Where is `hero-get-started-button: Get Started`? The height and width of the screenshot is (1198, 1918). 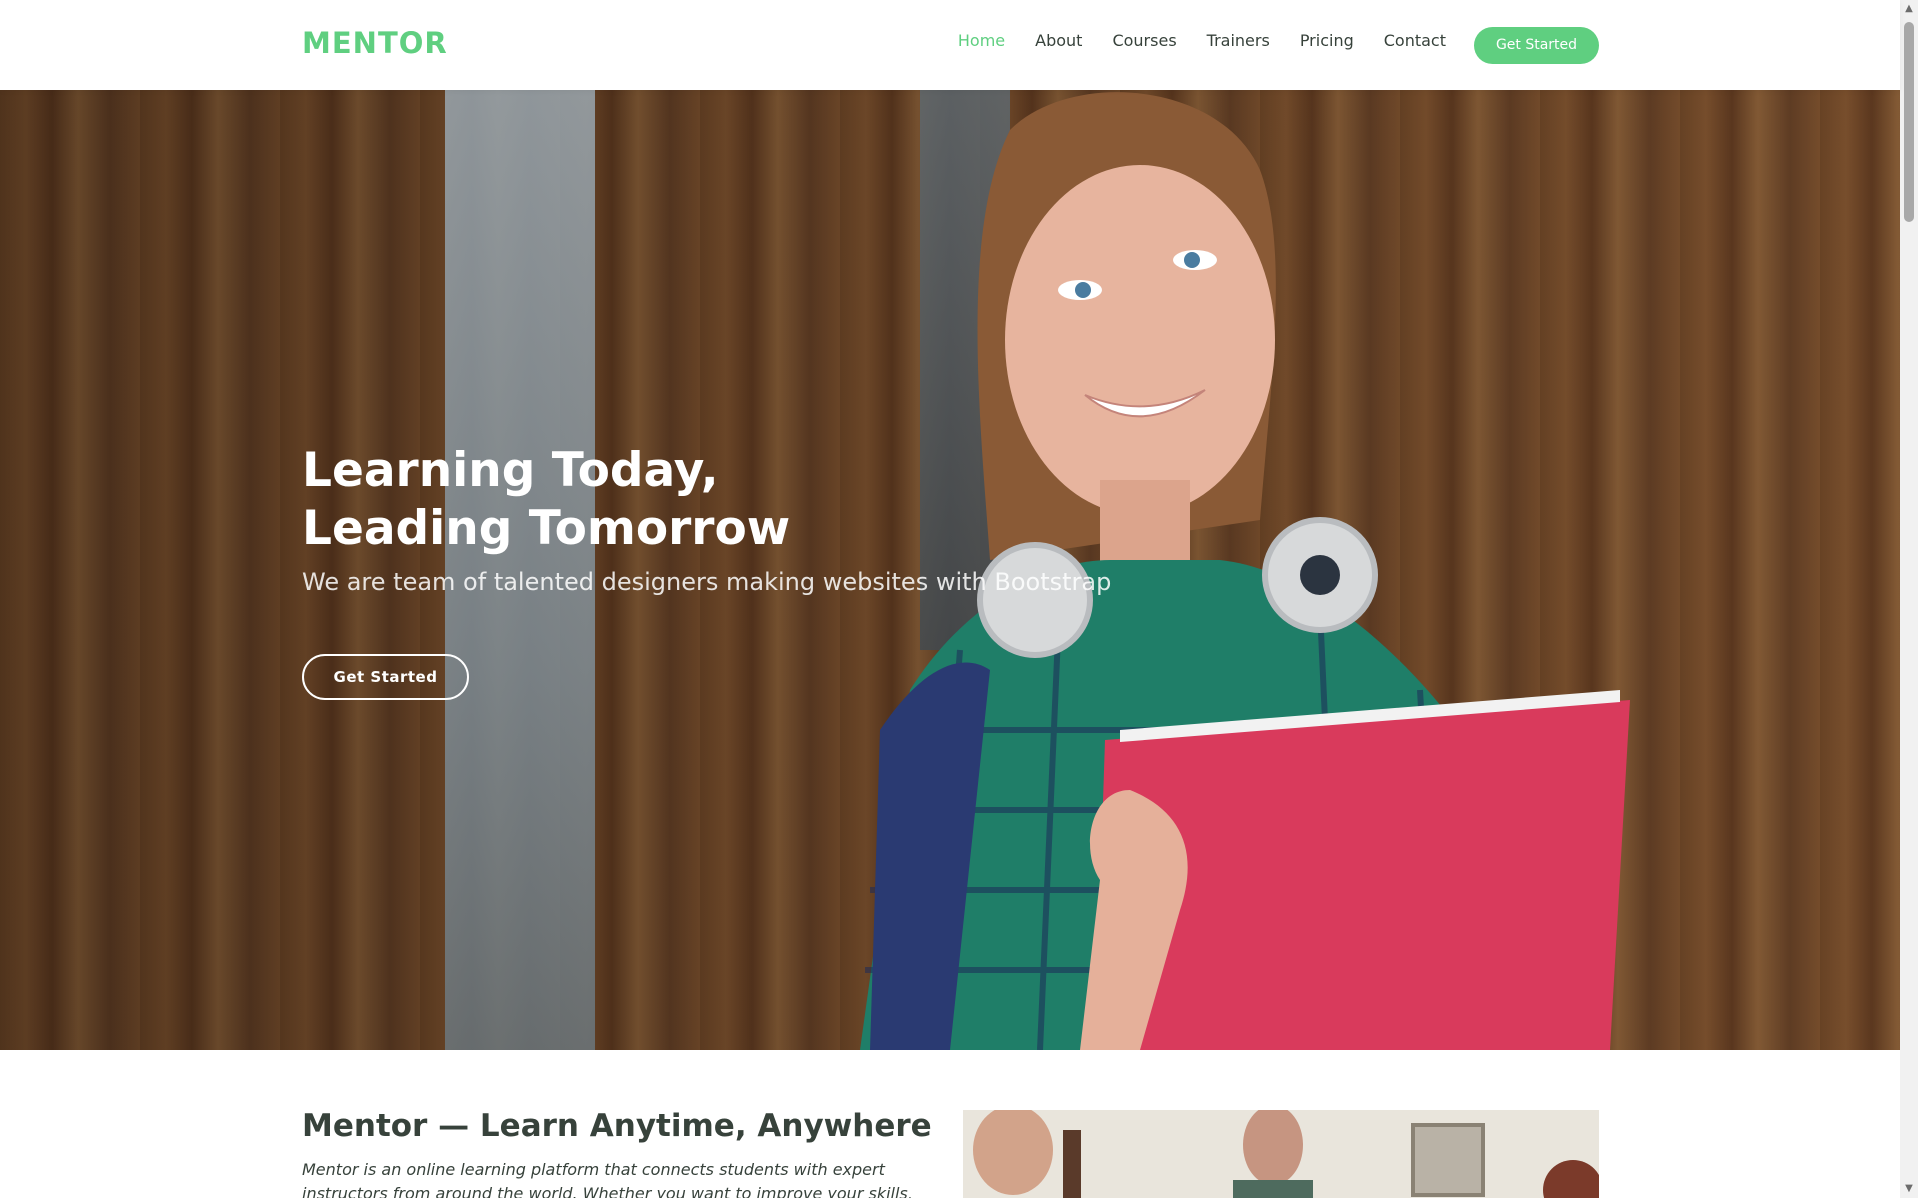 hero-get-started-button: Get Started is located at coordinates (385, 677).